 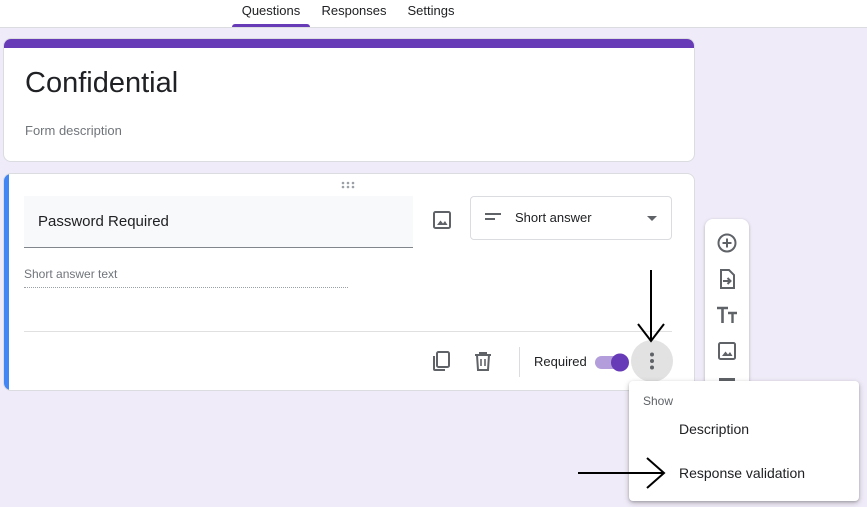 I want to click on top-tab-bar: Questions Responses Settings, so click(x=433, y=14).